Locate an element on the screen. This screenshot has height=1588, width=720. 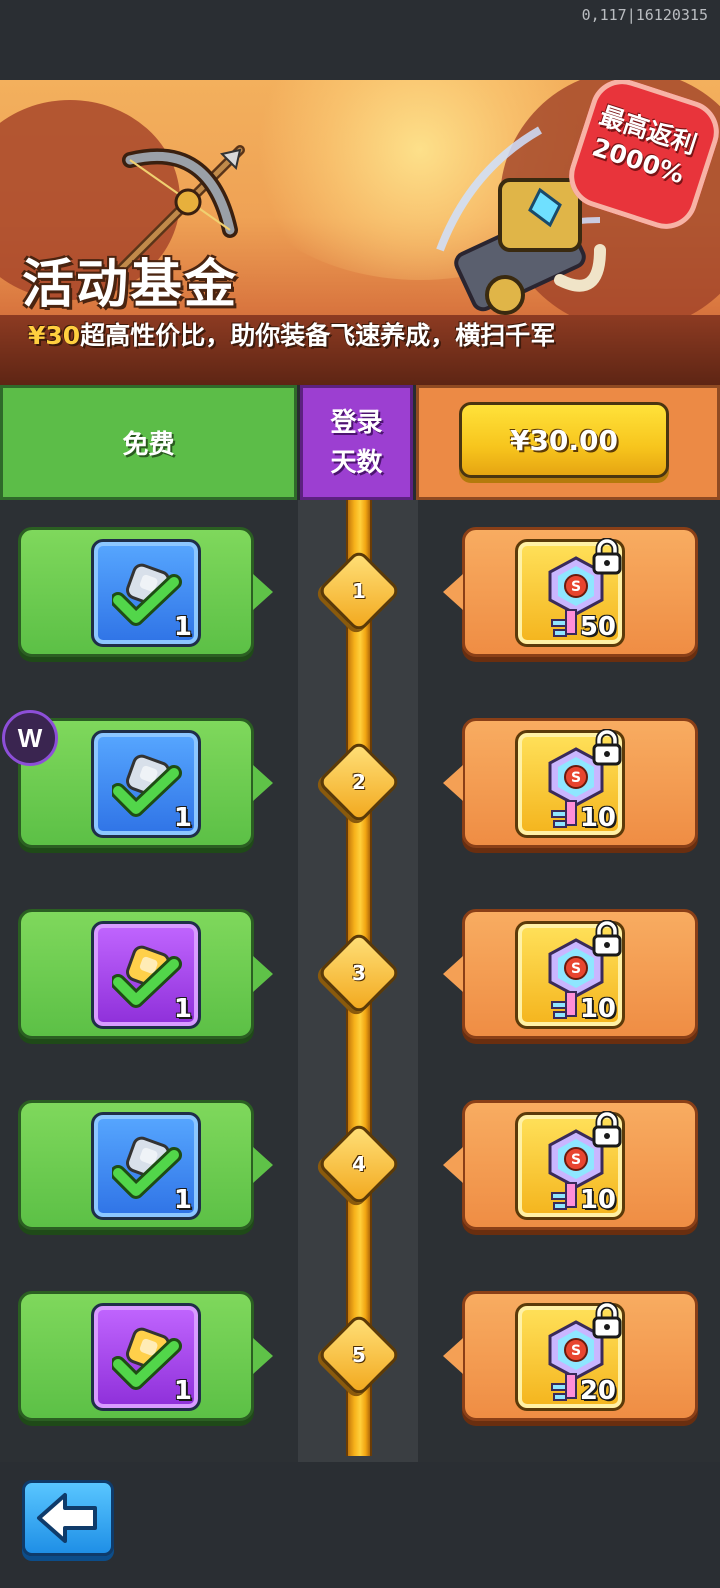
day-number: 3 is located at coordinates (359, 973).